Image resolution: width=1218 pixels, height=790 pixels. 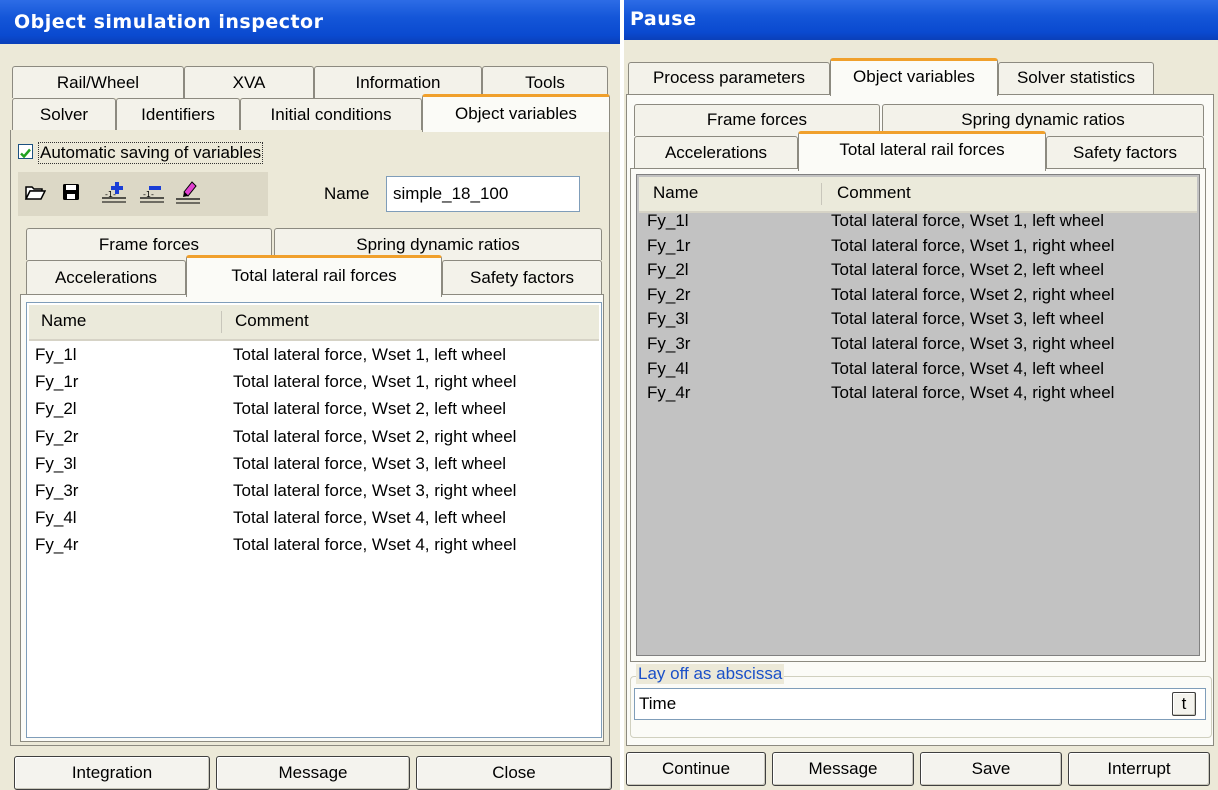 I want to click on variables-toolbar: -1- -1-, so click(x=143, y=194).